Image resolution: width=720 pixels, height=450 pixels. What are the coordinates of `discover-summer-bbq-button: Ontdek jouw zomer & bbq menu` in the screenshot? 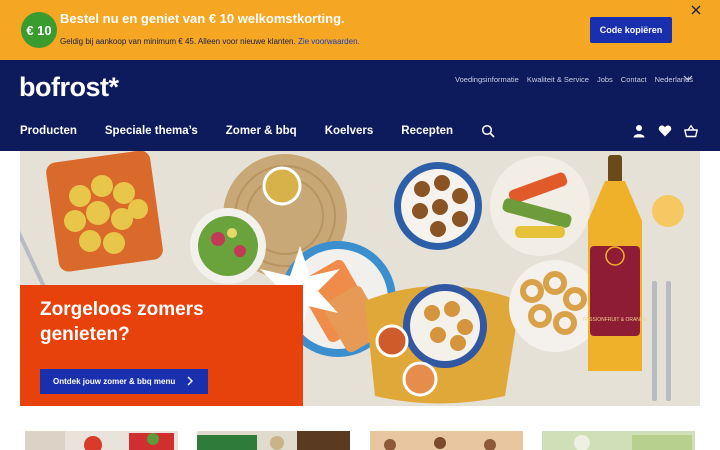 It's located at (124, 381).